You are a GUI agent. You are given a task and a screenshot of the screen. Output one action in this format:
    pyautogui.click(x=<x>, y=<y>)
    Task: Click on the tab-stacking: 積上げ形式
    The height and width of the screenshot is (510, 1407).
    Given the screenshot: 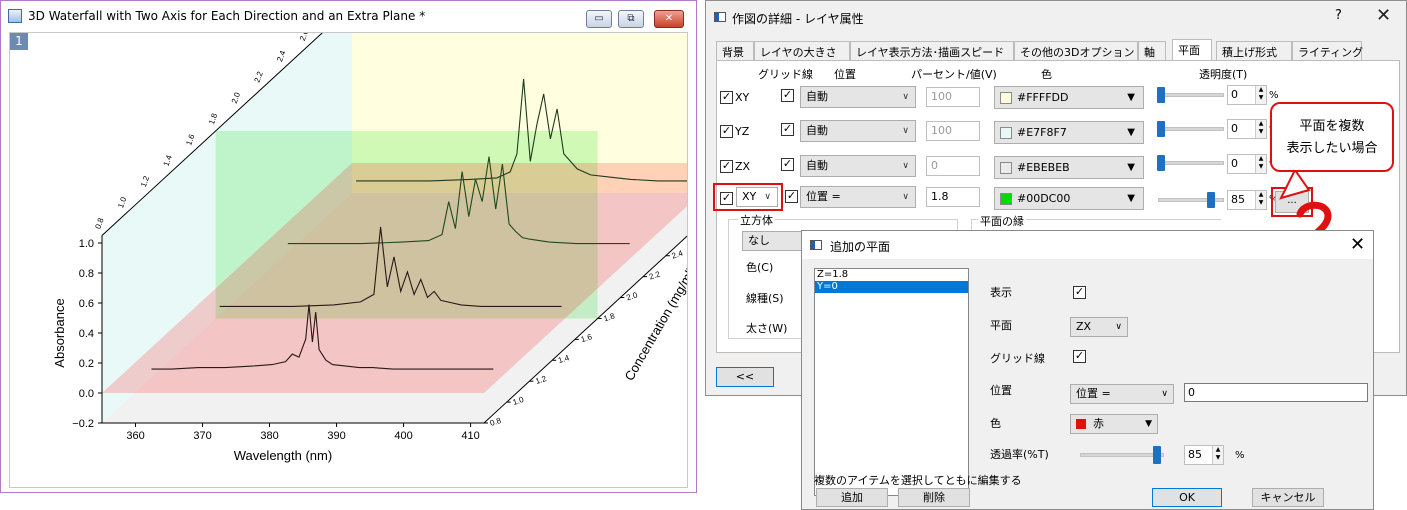 What is the action you would take?
    pyautogui.click(x=1254, y=51)
    